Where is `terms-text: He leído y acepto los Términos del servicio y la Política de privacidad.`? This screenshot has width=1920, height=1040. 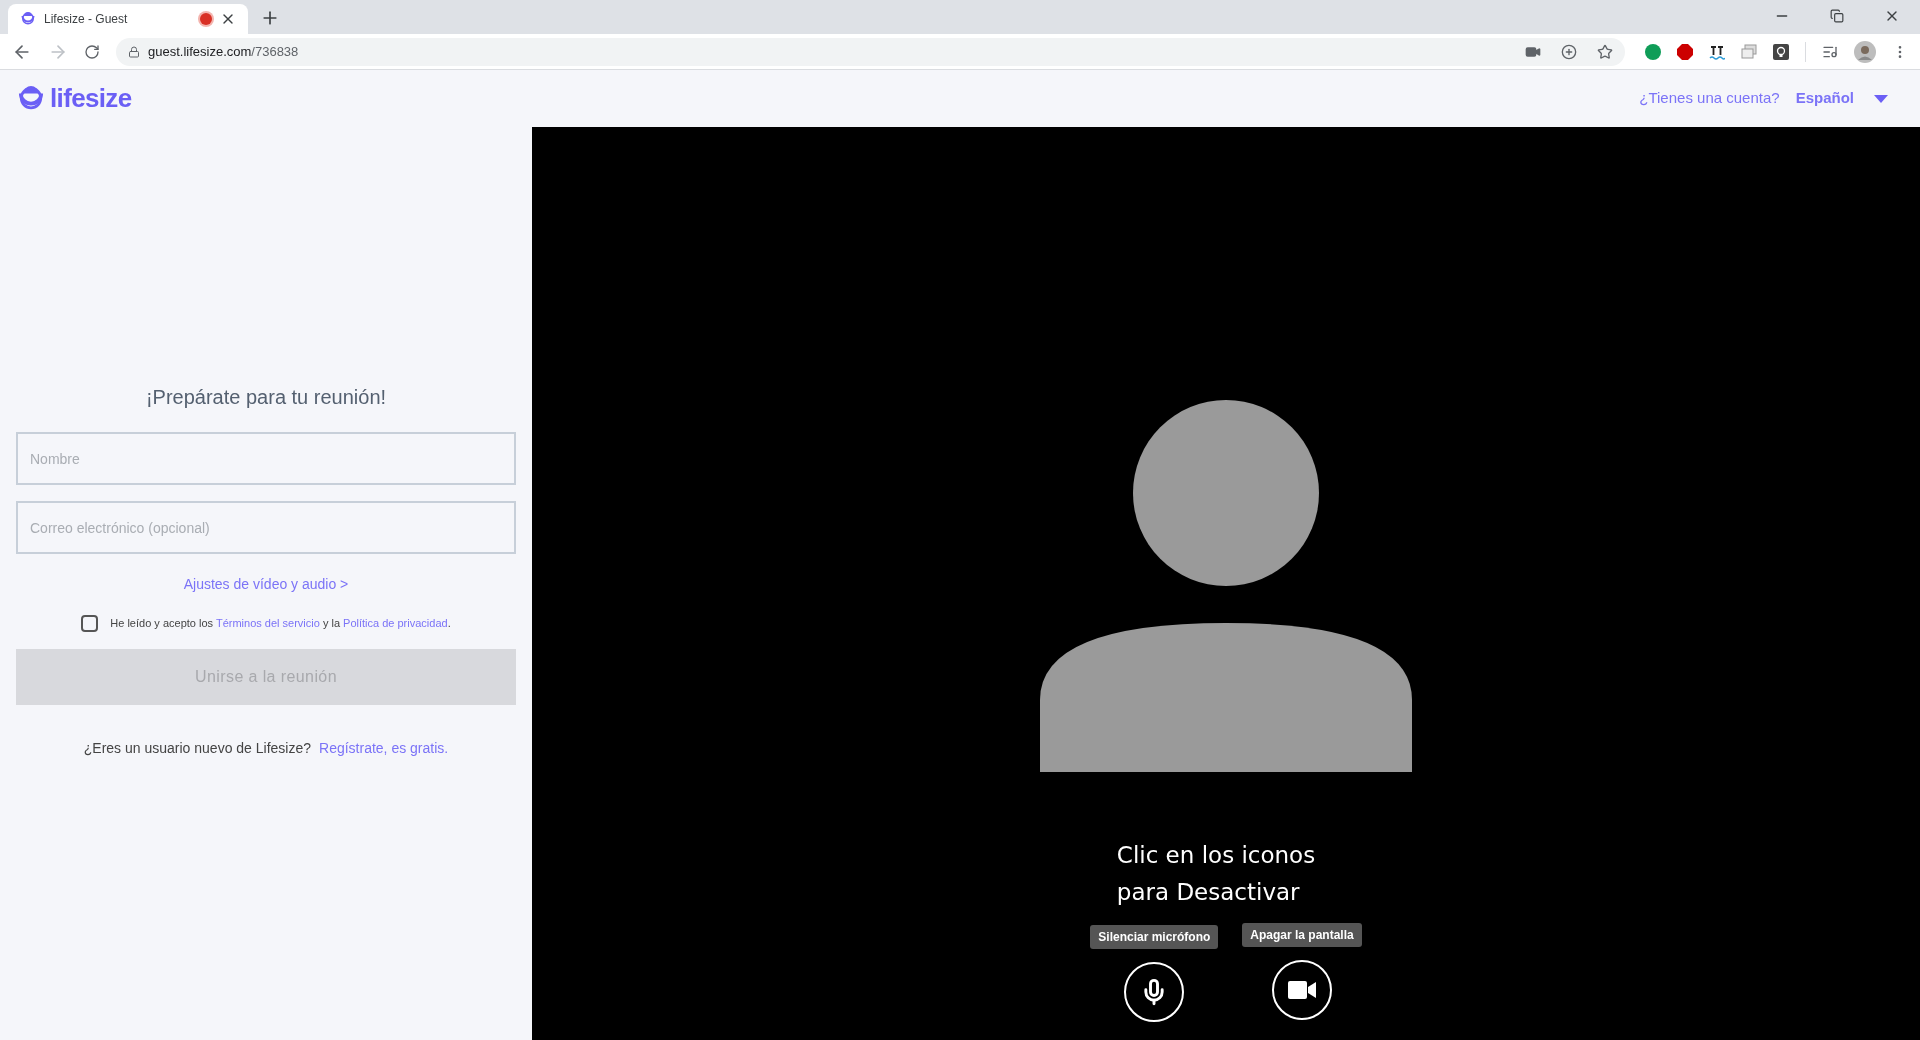
terms-text: He leído y acepto los Términos del servicio y la Política de privacidad. is located at coordinates (280, 624).